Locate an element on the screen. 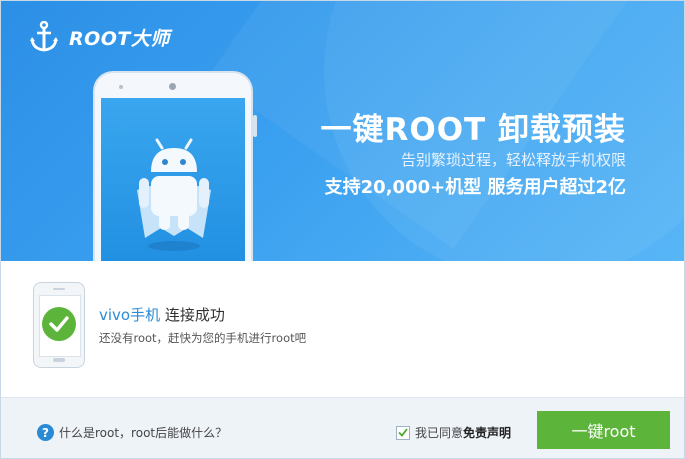  phone-screen is located at coordinates (173, 179).